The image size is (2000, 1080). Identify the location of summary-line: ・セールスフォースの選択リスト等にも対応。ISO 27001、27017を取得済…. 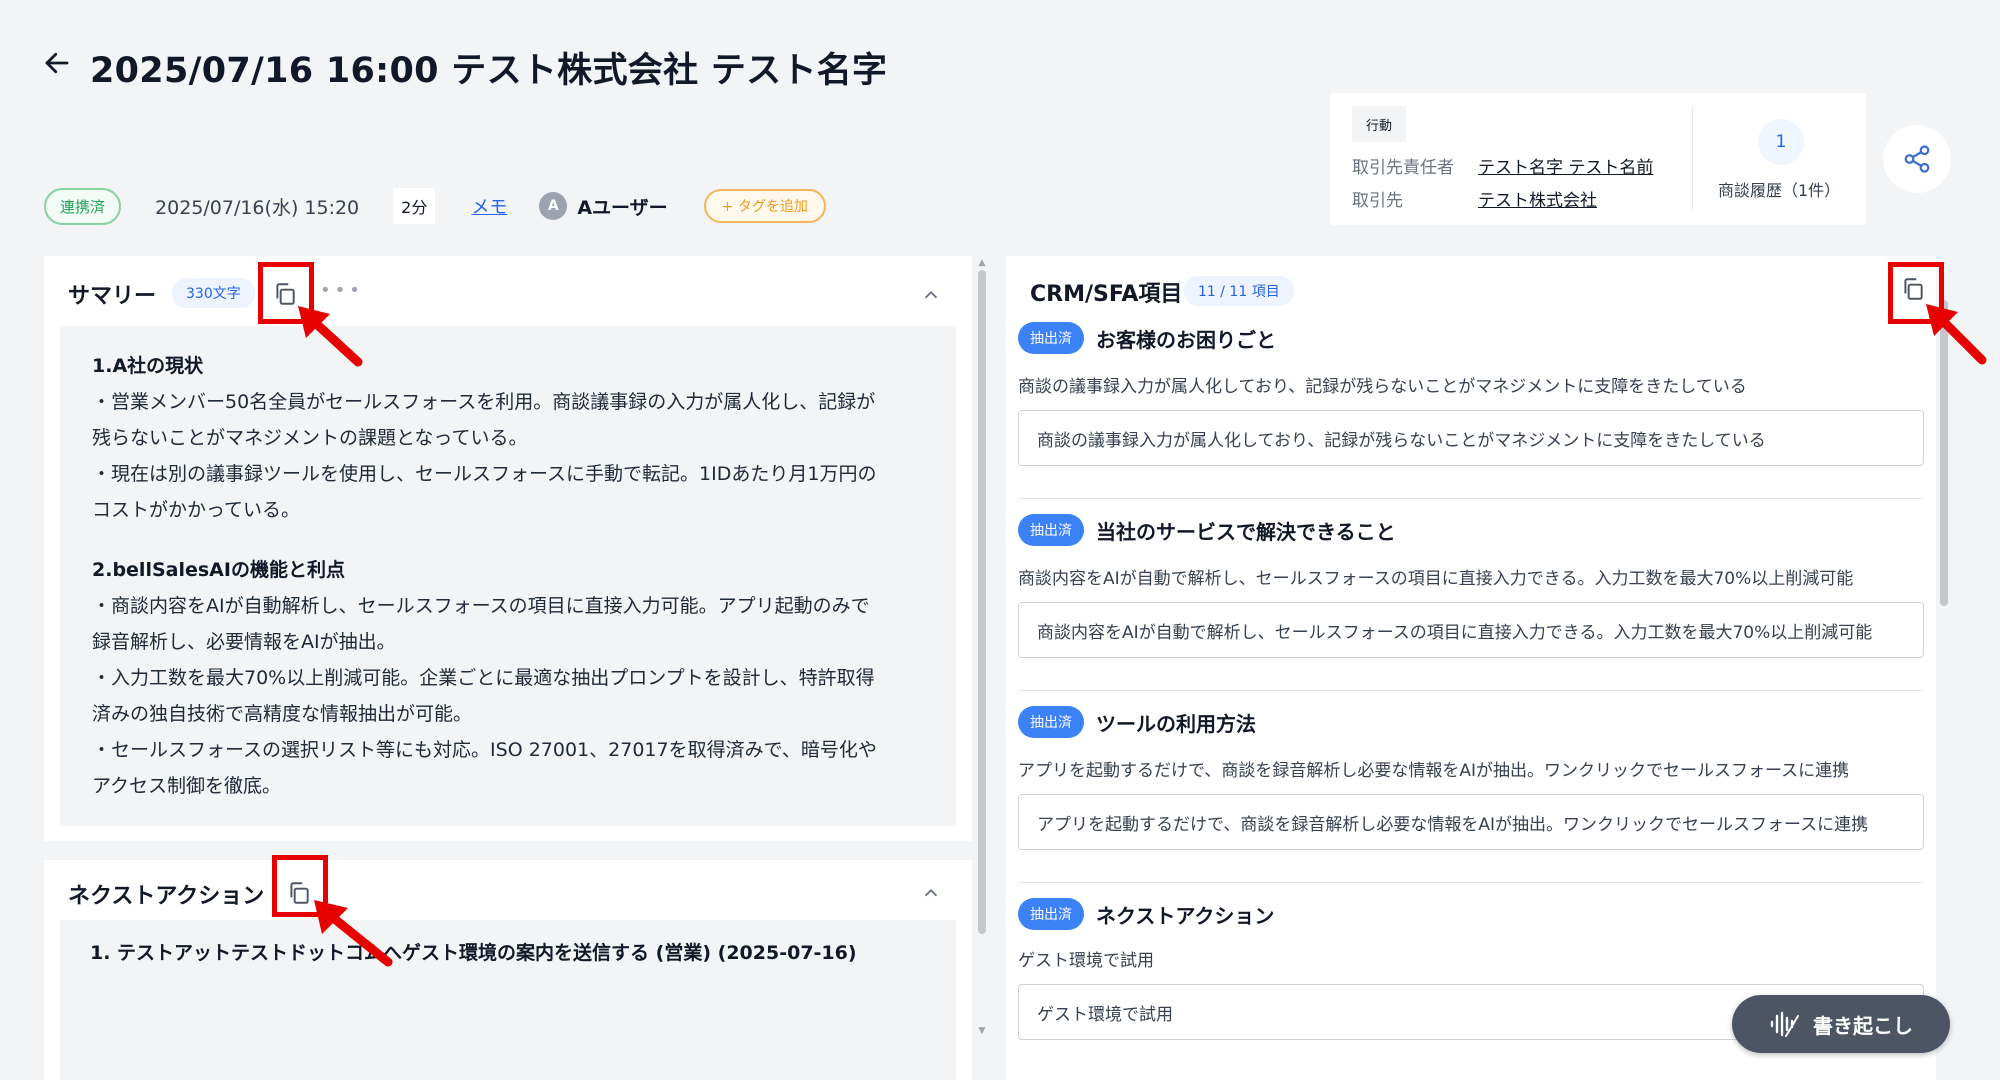
(484, 750).